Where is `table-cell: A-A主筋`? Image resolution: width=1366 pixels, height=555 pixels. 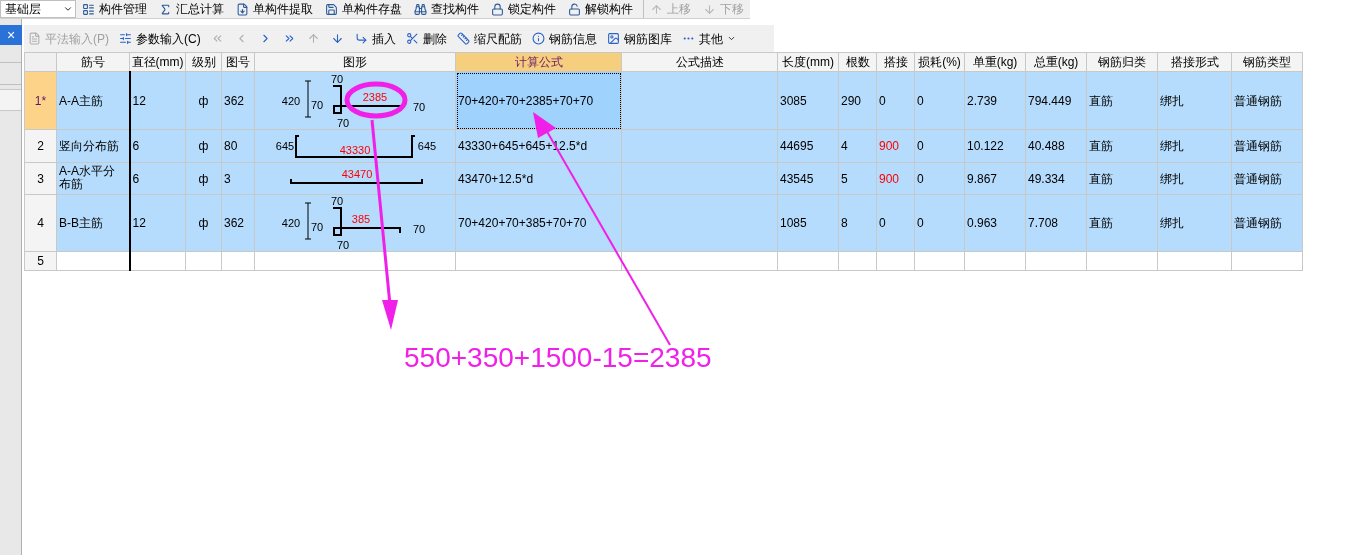
table-cell: A-A主筋 is located at coordinates (81, 101).